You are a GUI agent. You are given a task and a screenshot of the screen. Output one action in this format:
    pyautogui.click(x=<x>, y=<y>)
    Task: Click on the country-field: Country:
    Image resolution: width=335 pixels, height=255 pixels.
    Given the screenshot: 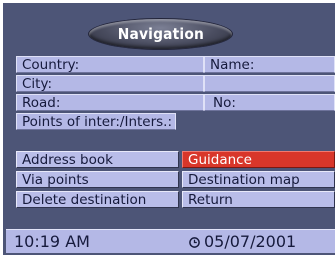 What is the action you would take?
    pyautogui.click(x=110, y=64)
    